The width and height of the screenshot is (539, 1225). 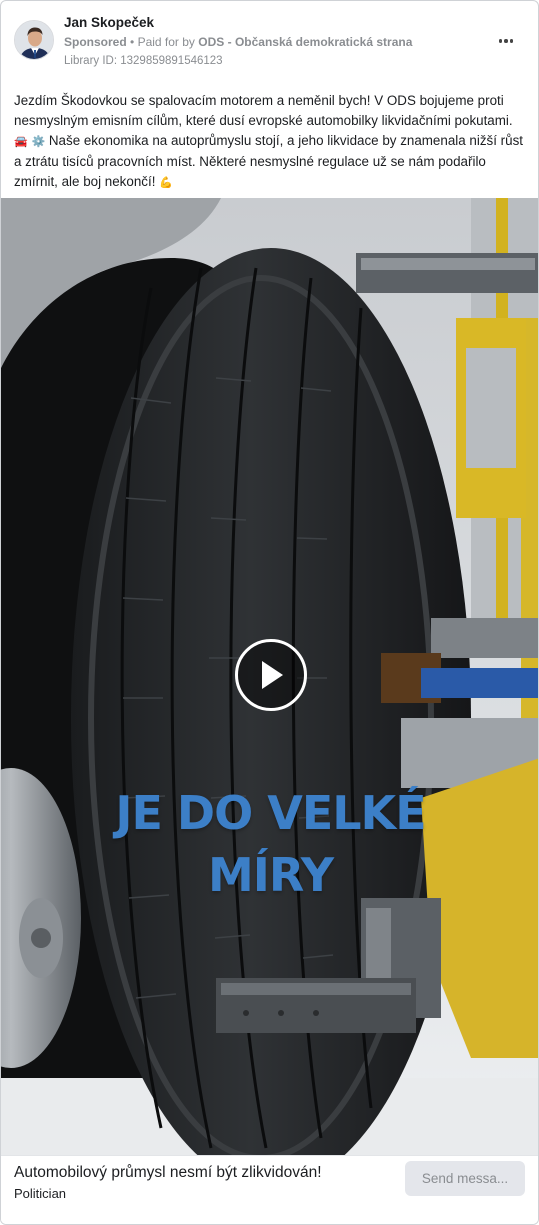 What do you see at coordinates (95, 42) in the screenshot?
I see `sponsored-label: Sponsored` at bounding box center [95, 42].